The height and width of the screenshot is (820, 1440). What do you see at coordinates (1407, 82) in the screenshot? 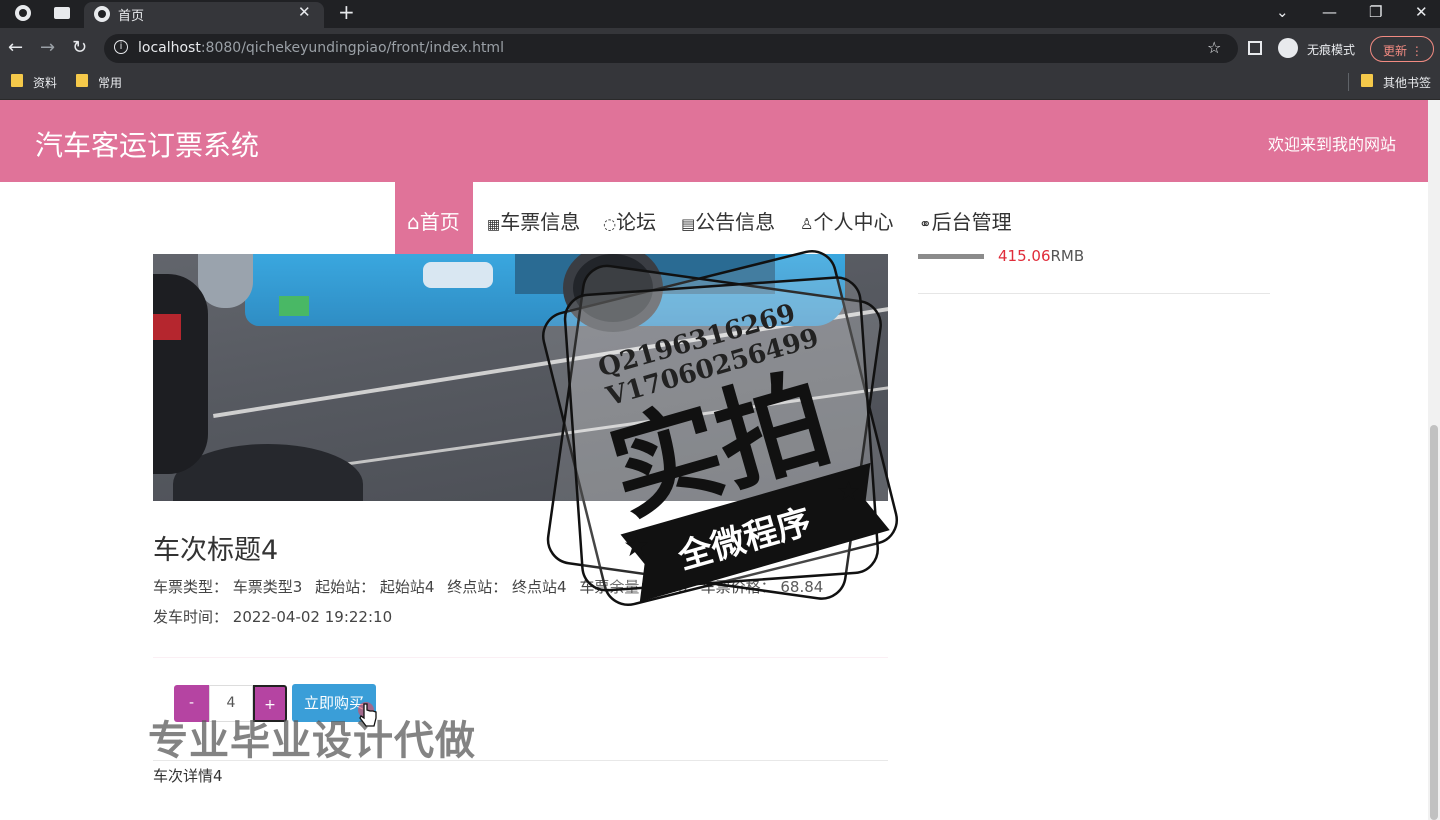
I see `bookmark-other: 其他书签` at bounding box center [1407, 82].